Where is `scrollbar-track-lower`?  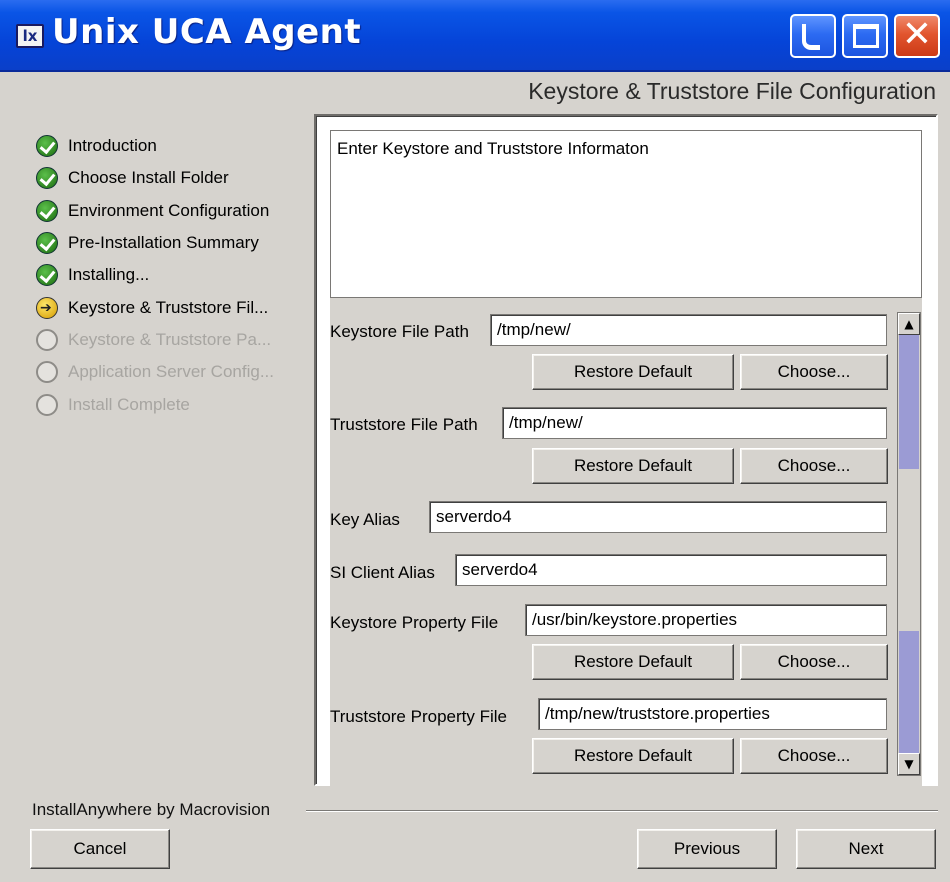
scrollbar-track-lower is located at coordinates (909, 692).